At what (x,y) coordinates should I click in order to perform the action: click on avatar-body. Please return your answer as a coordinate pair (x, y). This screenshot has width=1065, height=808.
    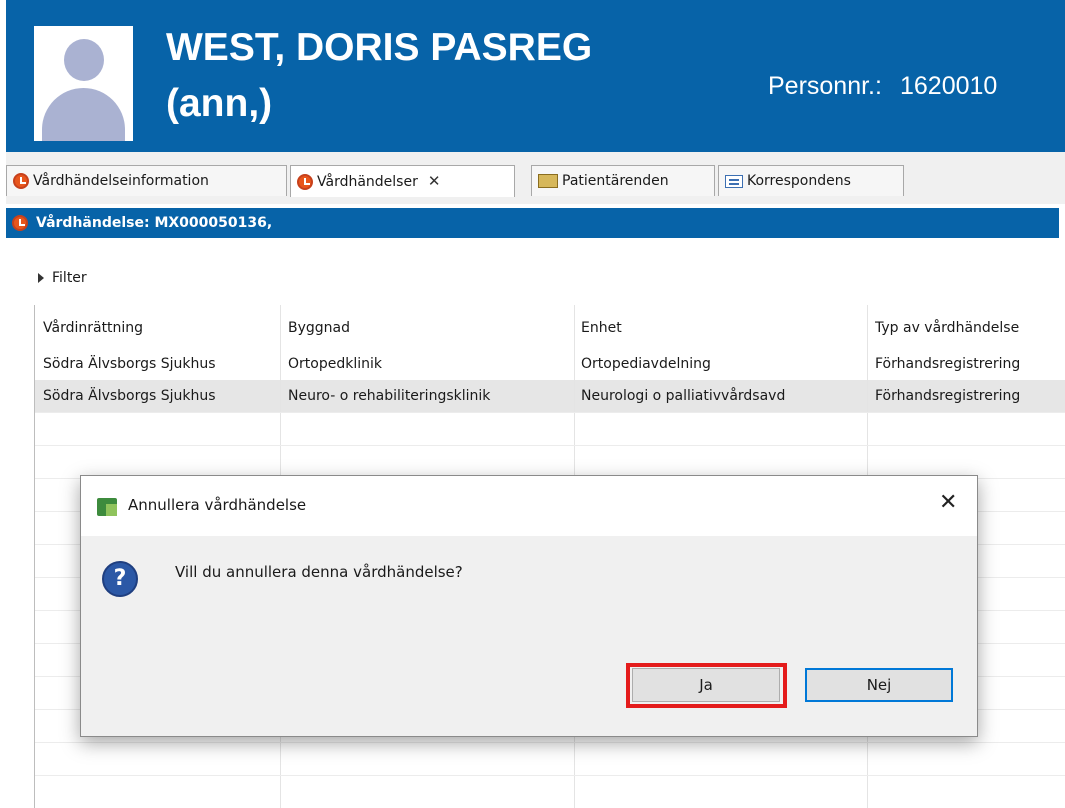
    Looking at the image, I should click on (83, 114).